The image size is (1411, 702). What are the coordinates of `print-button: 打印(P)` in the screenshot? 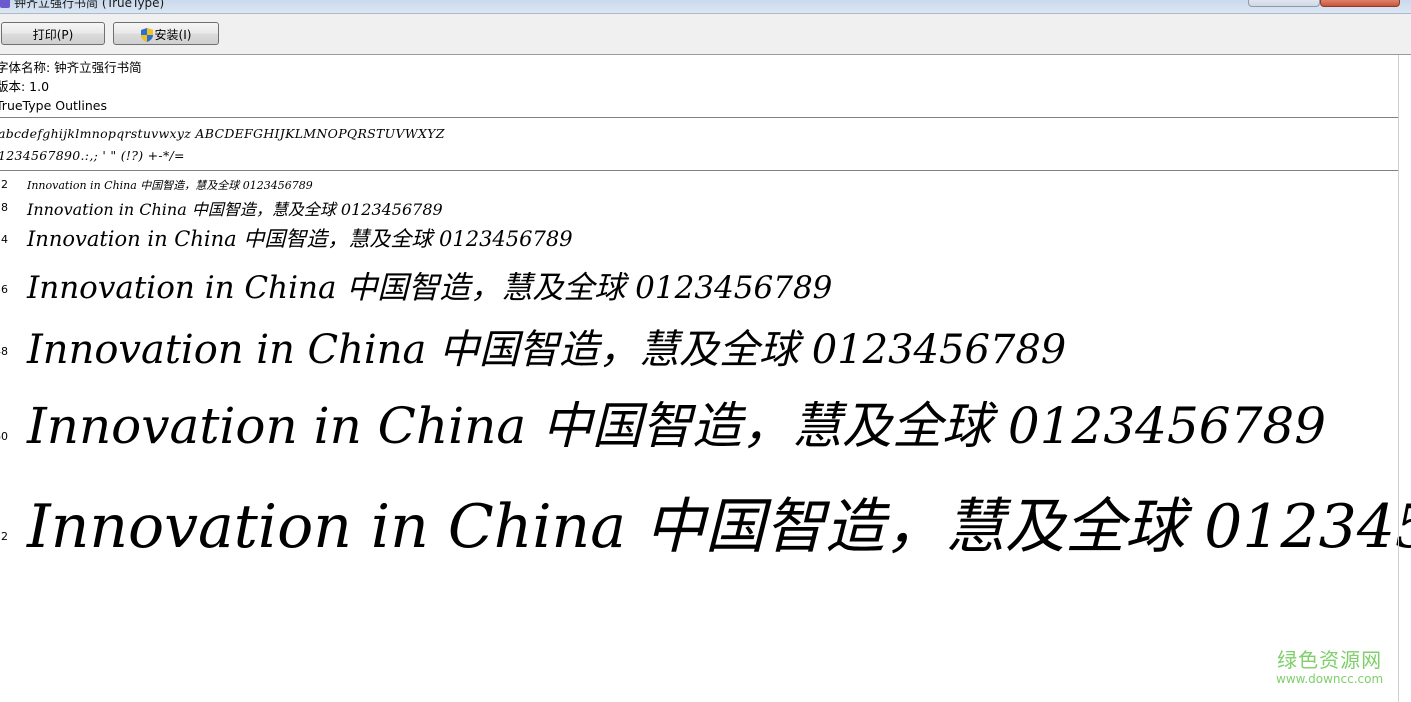 It's located at (53, 33).